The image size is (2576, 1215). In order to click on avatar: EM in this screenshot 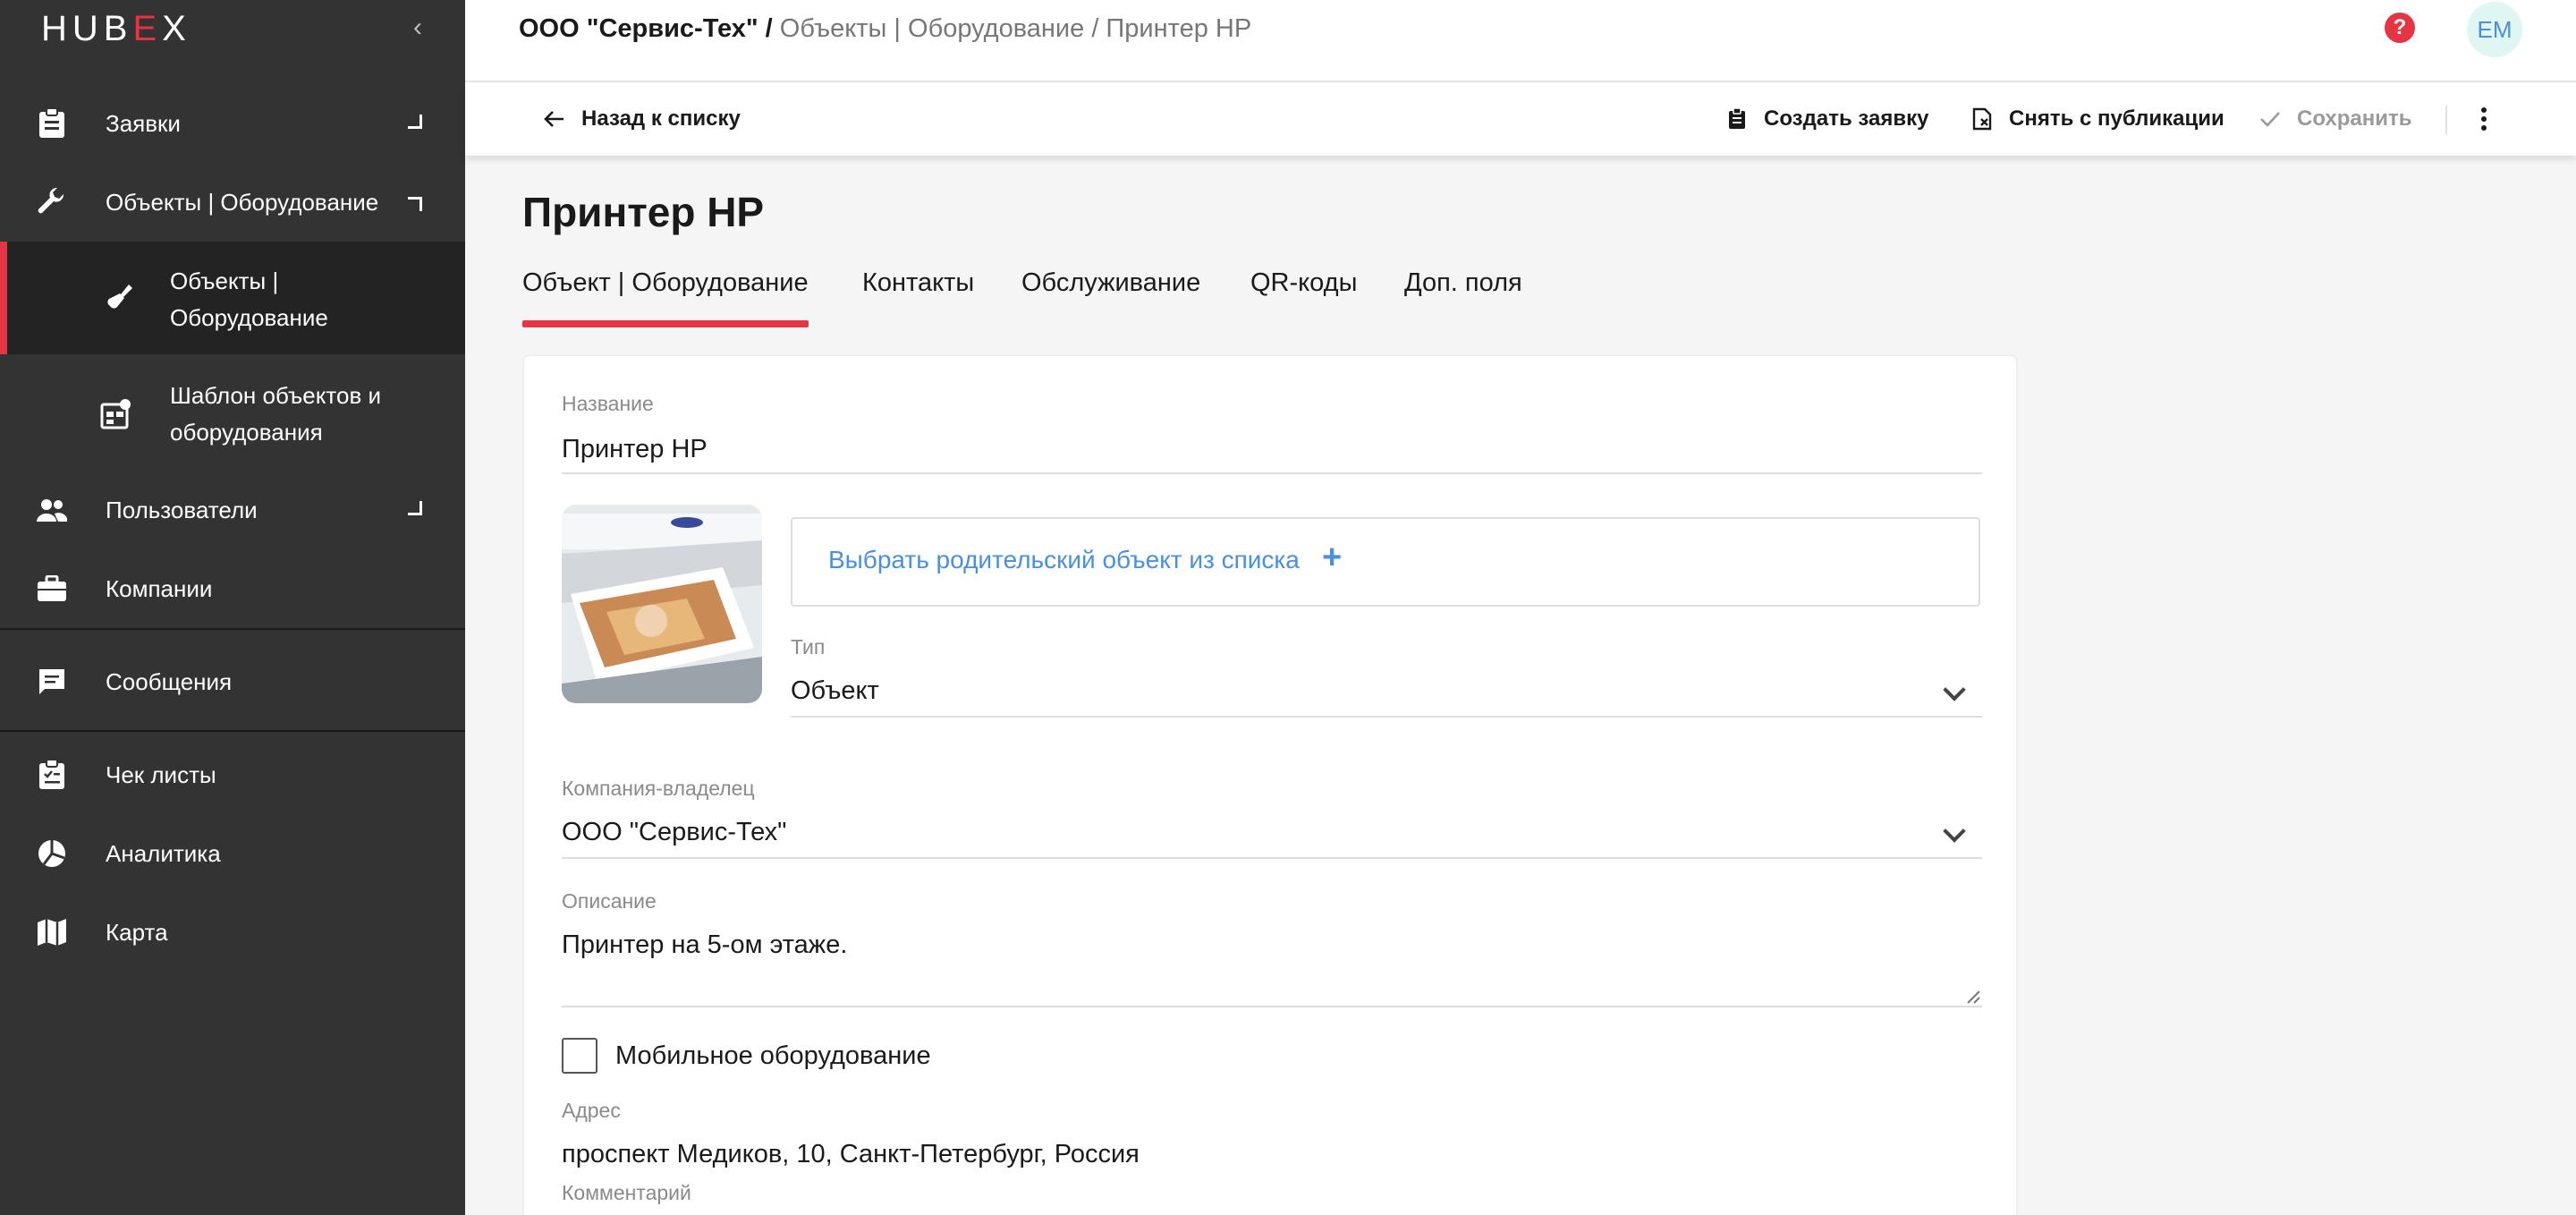, I will do `click(2494, 30)`.